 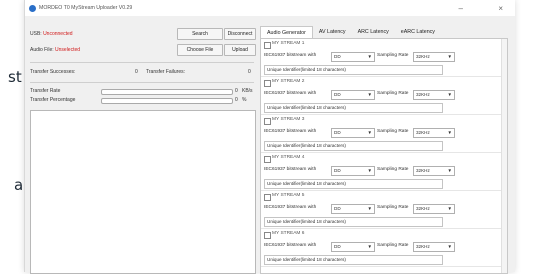 I want to click on panel-scrollbar, so click(x=504, y=156).